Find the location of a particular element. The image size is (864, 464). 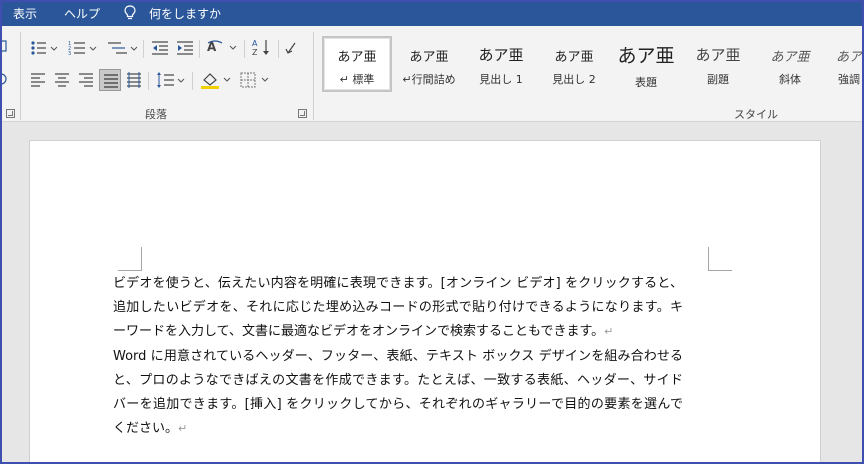

shading-icon is located at coordinates (216, 80).